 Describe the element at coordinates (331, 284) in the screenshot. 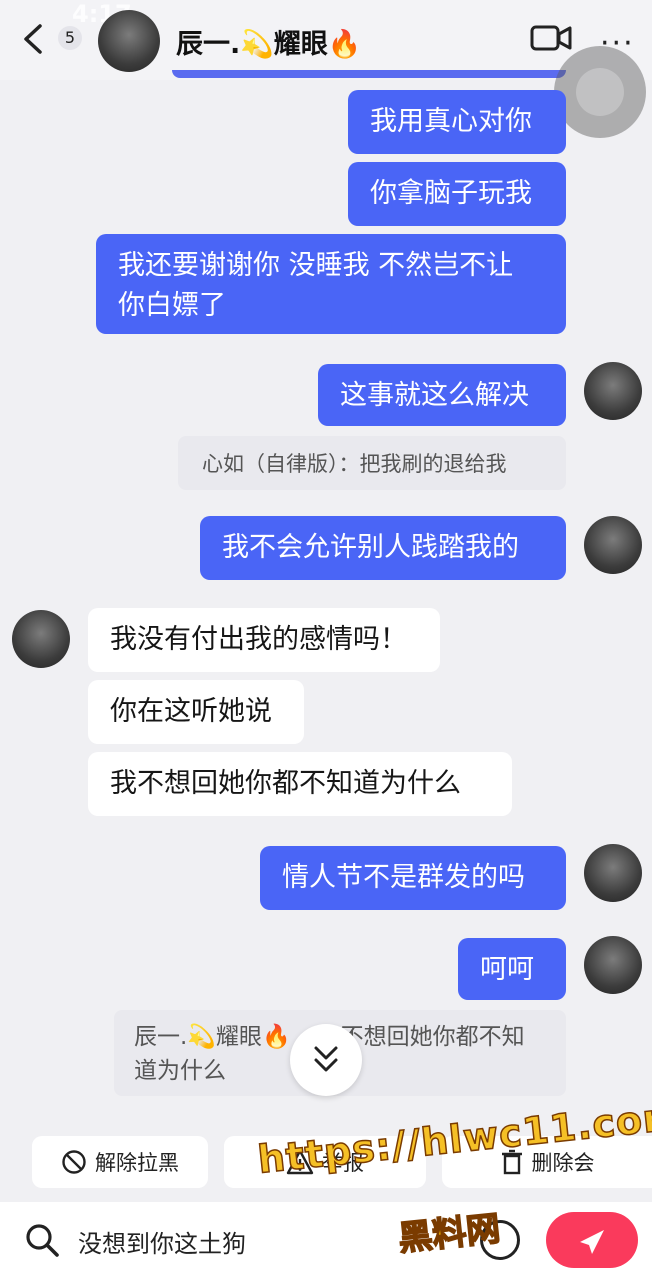

I see `message-bubble-outgoing: 我还要谢谢你 没睡我 不然岂不让 你白嫖了` at that location.